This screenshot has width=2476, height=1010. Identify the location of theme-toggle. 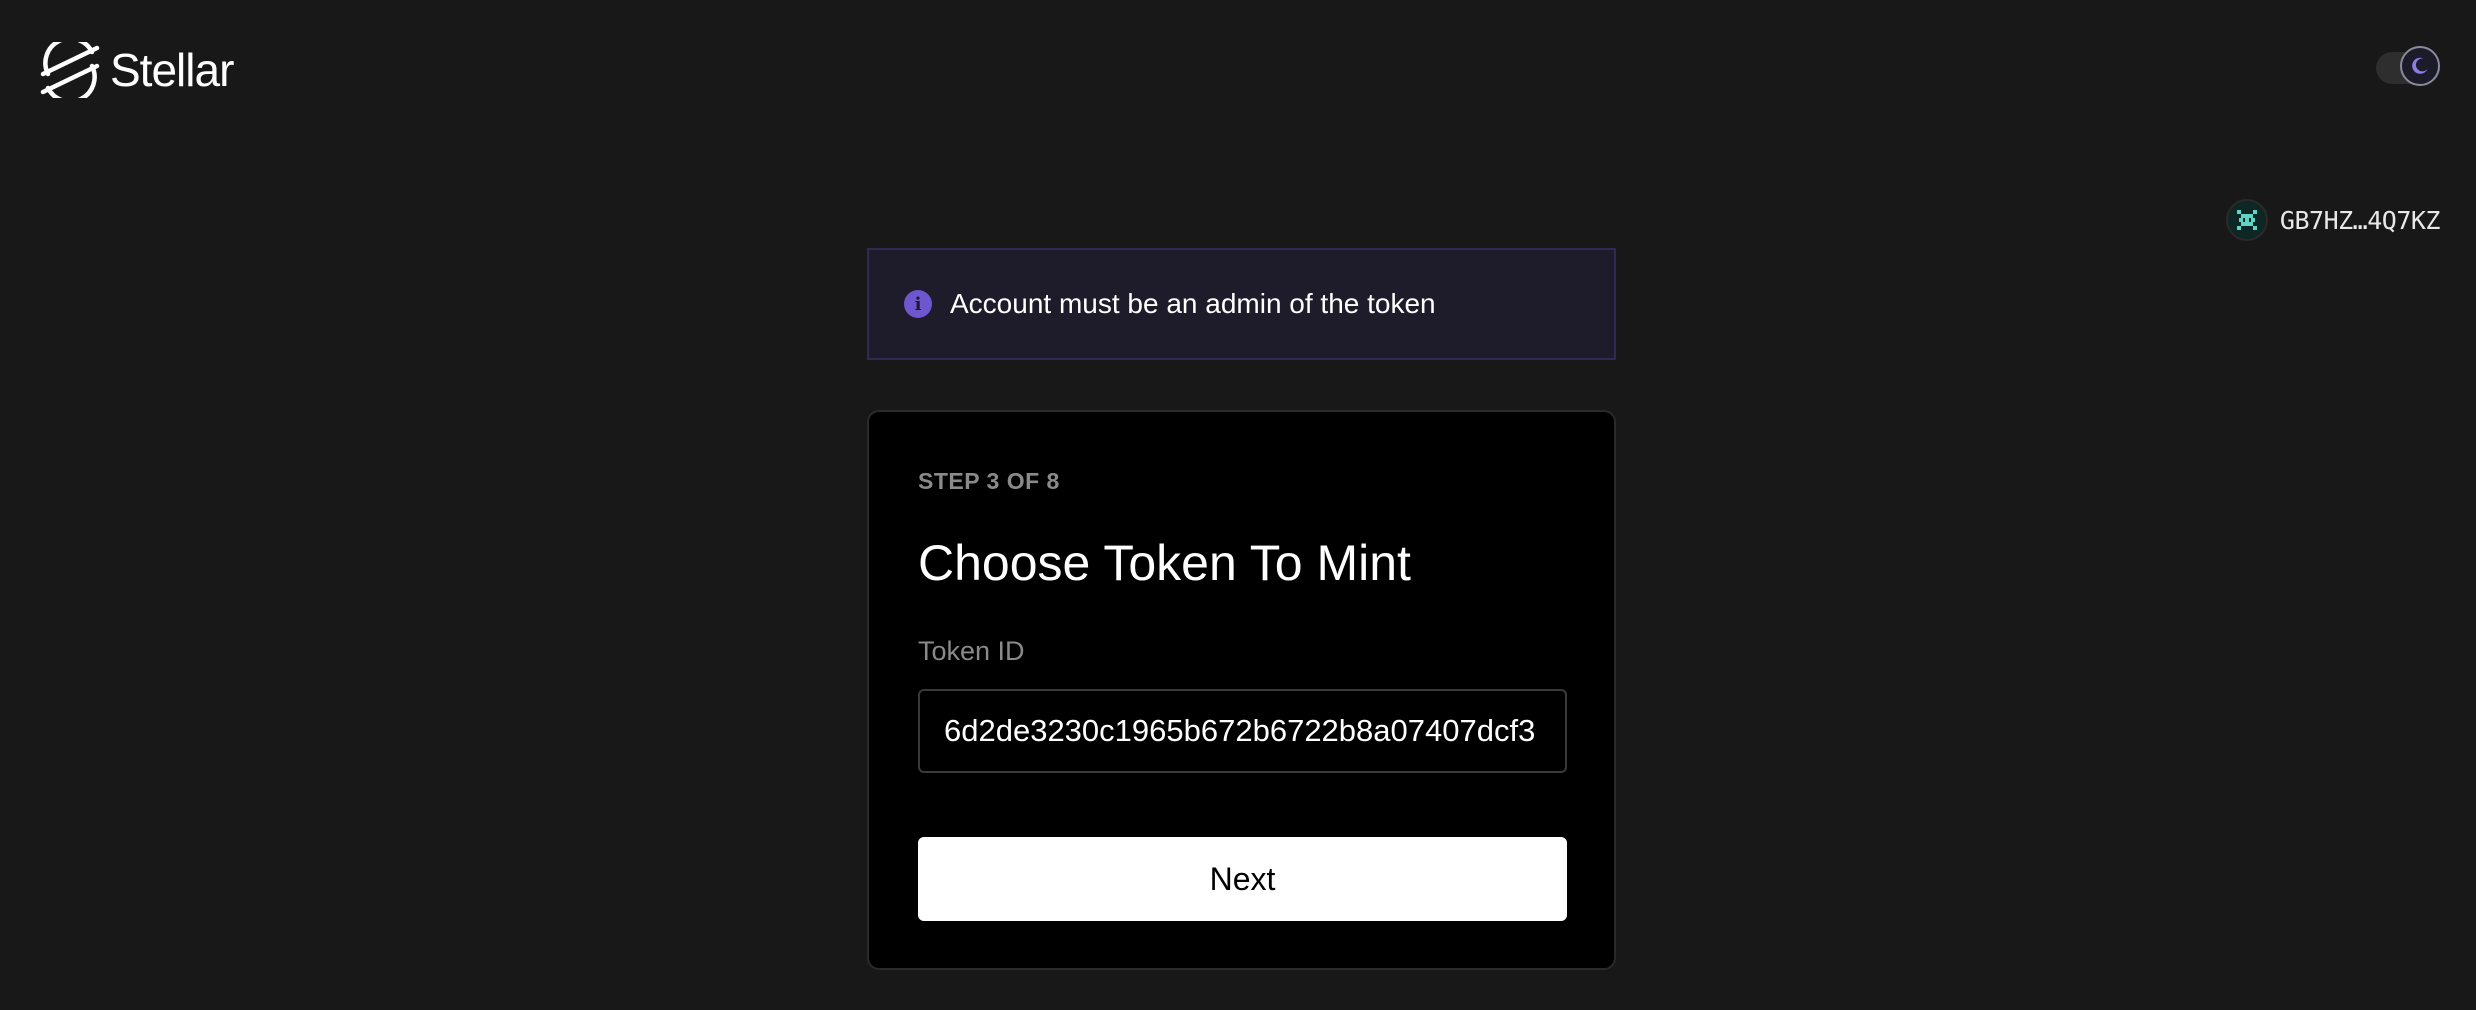
(2408, 66).